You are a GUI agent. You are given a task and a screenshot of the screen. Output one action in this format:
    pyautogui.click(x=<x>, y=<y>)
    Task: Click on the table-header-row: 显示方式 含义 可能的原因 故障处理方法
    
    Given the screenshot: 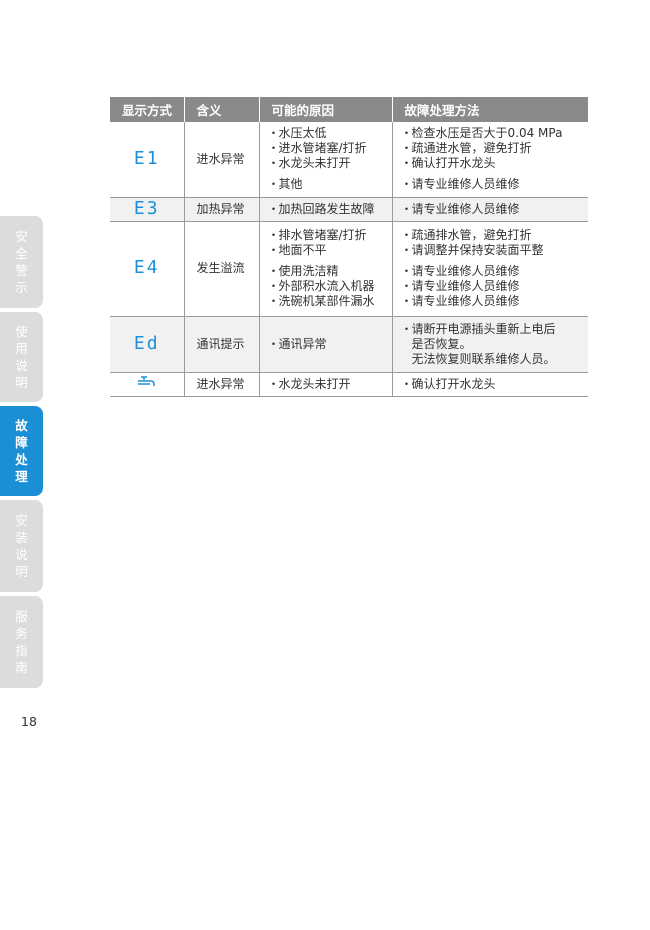 What is the action you would take?
    pyautogui.click(x=349, y=109)
    